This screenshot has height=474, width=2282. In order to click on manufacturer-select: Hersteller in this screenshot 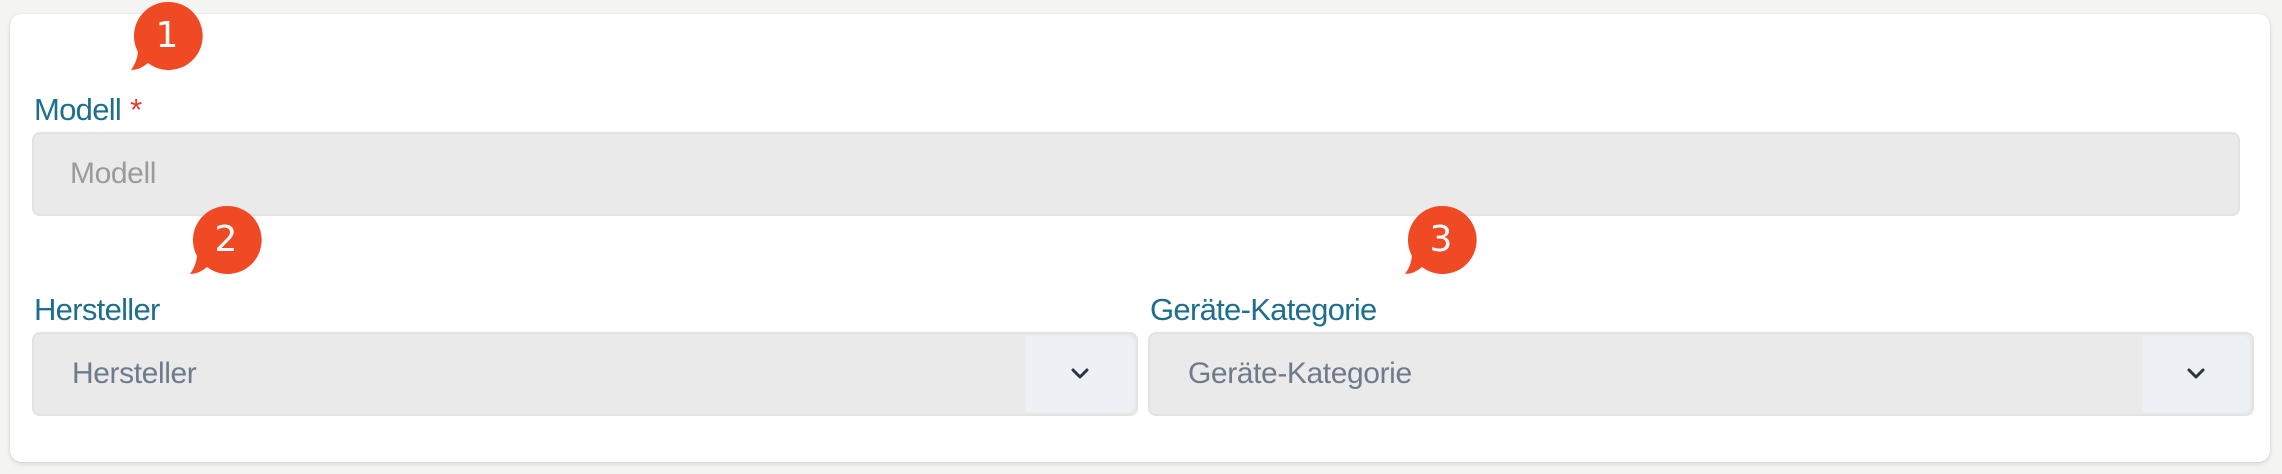, I will do `click(585, 374)`.